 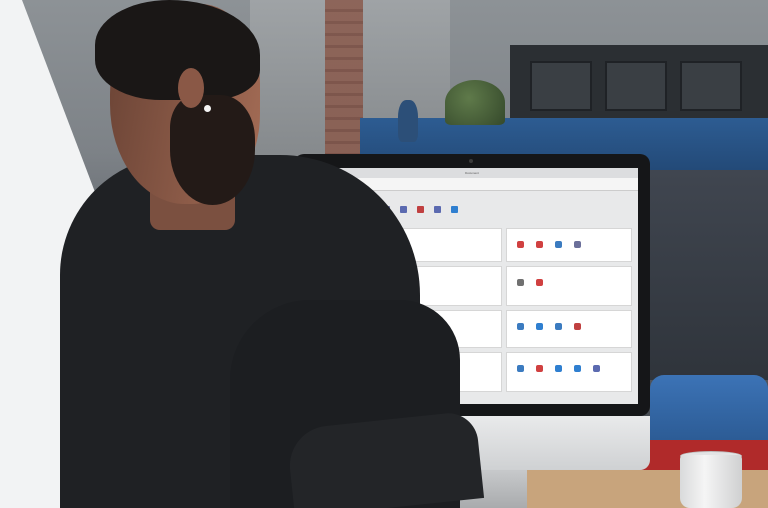 What do you see at coordinates (212, 150) in the screenshot?
I see `person-beard` at bounding box center [212, 150].